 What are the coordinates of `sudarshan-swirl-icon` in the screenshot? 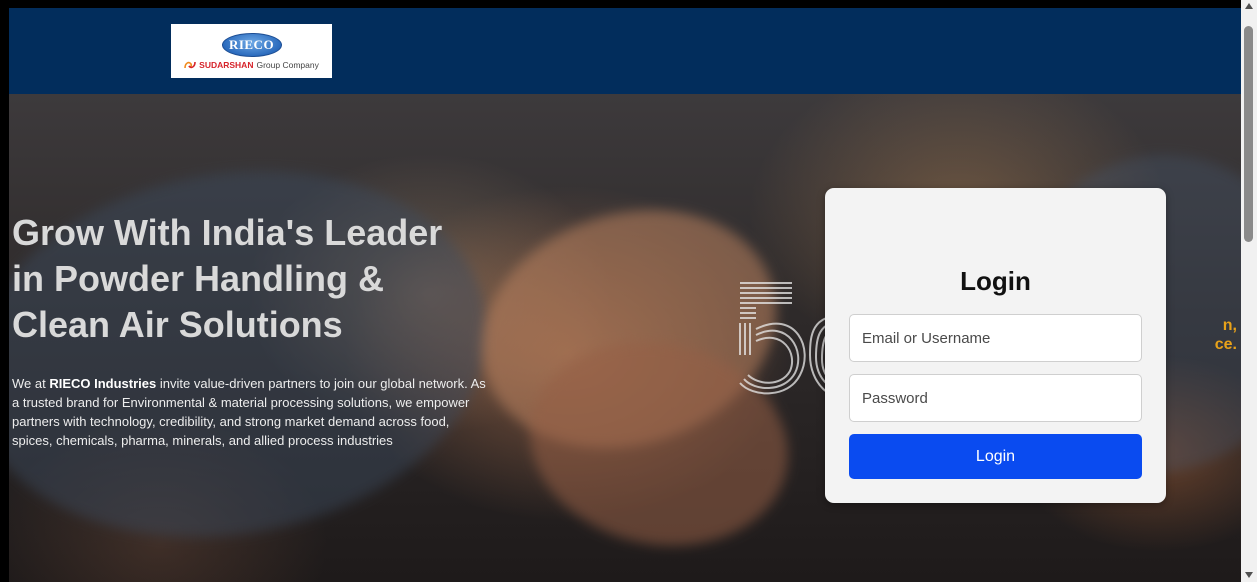 It's located at (190, 64).